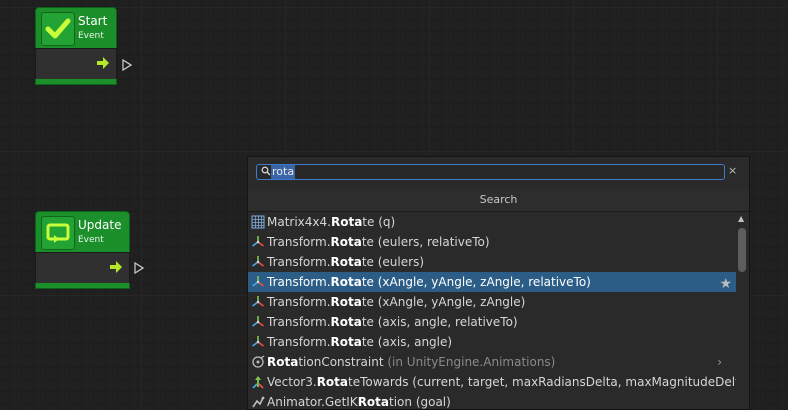 The height and width of the screenshot is (410, 788). What do you see at coordinates (420, 402) in the screenshot?
I see `result-signature: tion (goal)` at bounding box center [420, 402].